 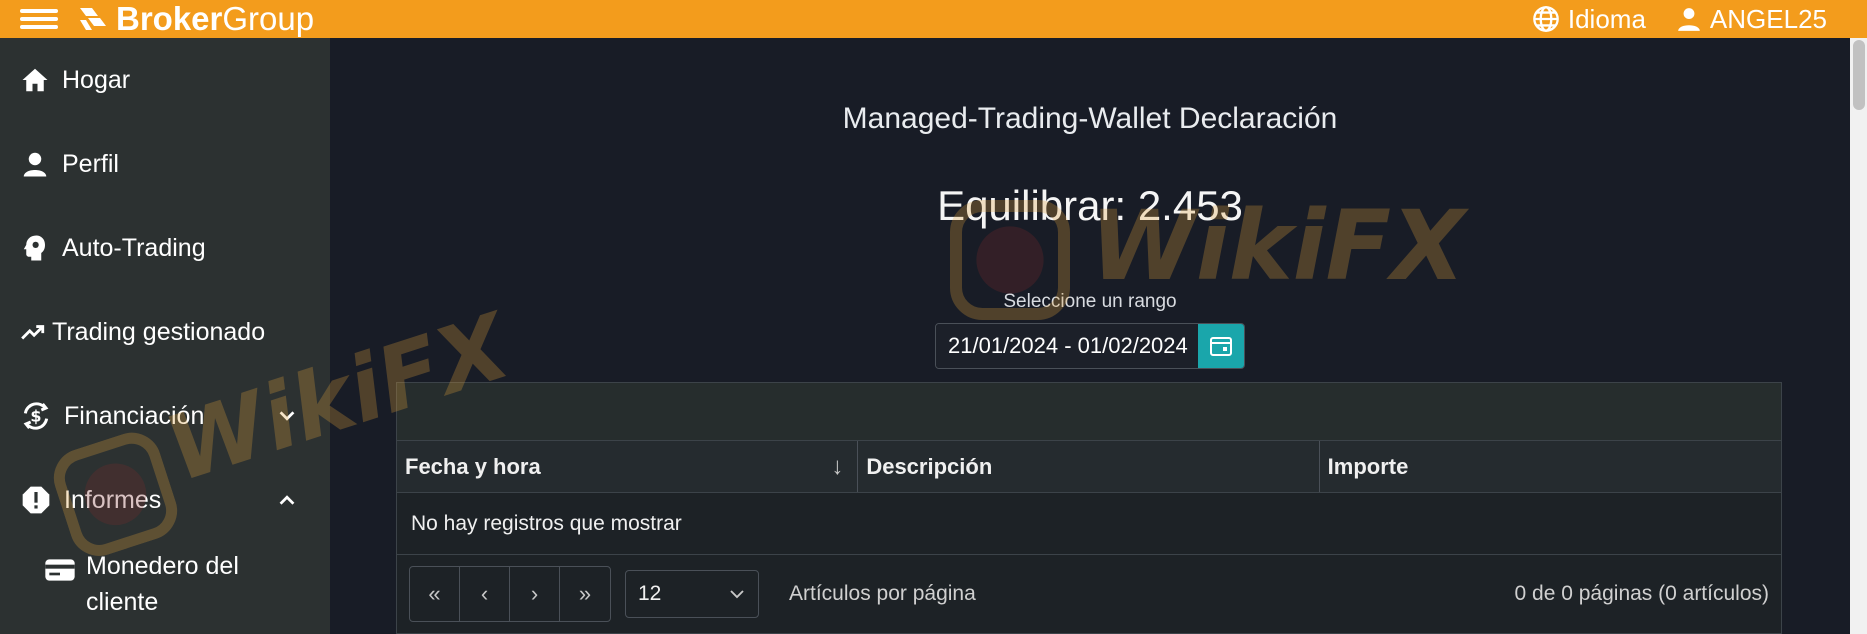 What do you see at coordinates (34, 248) in the screenshot?
I see `brain-icon` at bounding box center [34, 248].